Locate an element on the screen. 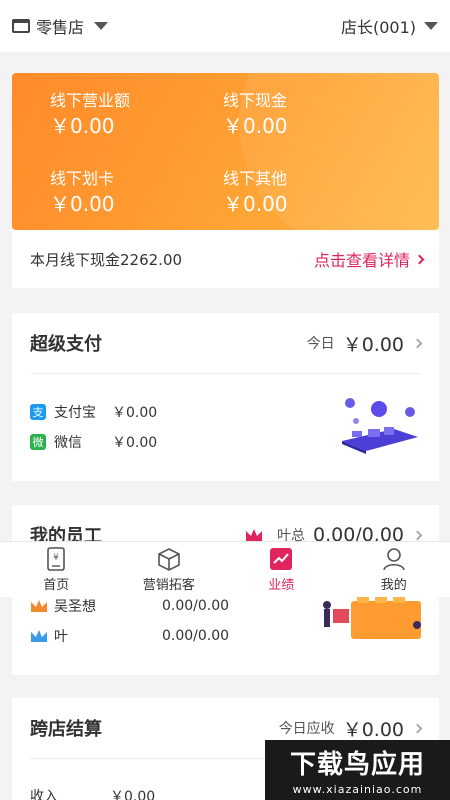 The height and width of the screenshot is (800, 450). metric-label: 线下其他 is located at coordinates (255, 178).